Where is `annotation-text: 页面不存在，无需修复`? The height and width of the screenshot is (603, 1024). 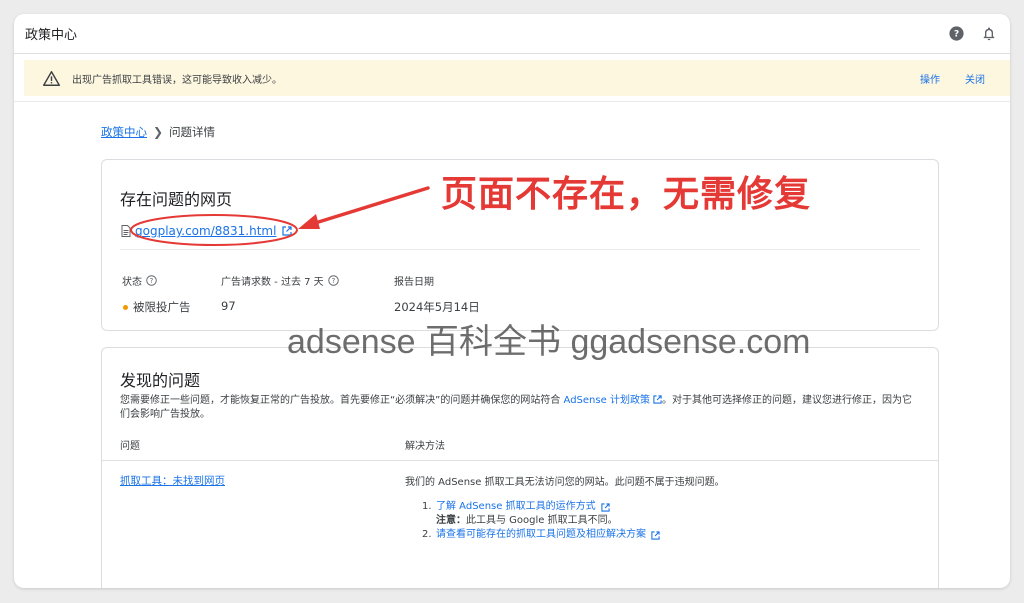 annotation-text: 页面不存在，无需修复 is located at coordinates (626, 194).